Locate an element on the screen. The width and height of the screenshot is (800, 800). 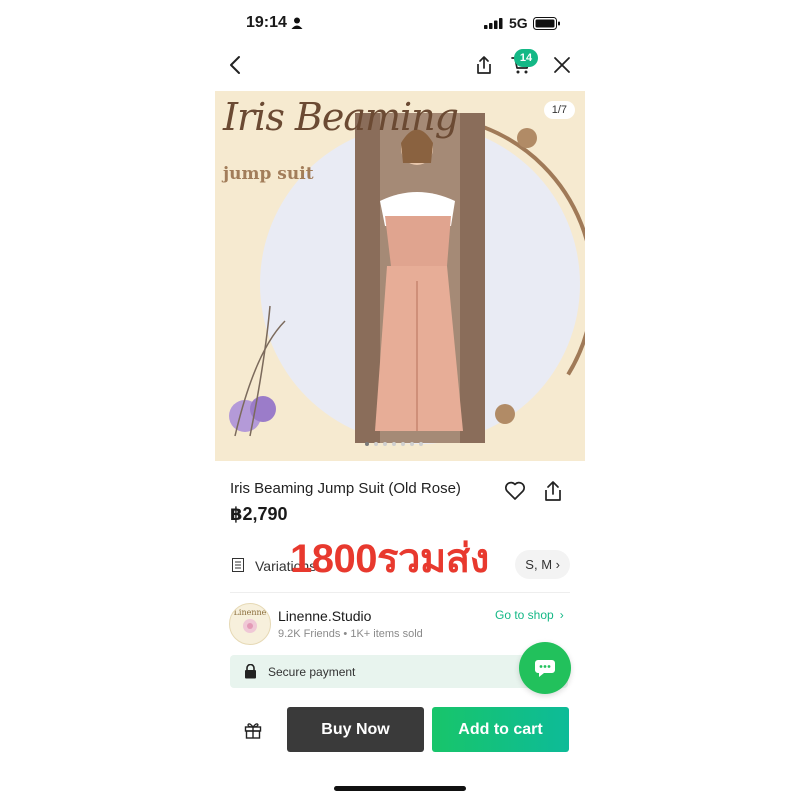
carousel-dots is located at coordinates (394, 444).